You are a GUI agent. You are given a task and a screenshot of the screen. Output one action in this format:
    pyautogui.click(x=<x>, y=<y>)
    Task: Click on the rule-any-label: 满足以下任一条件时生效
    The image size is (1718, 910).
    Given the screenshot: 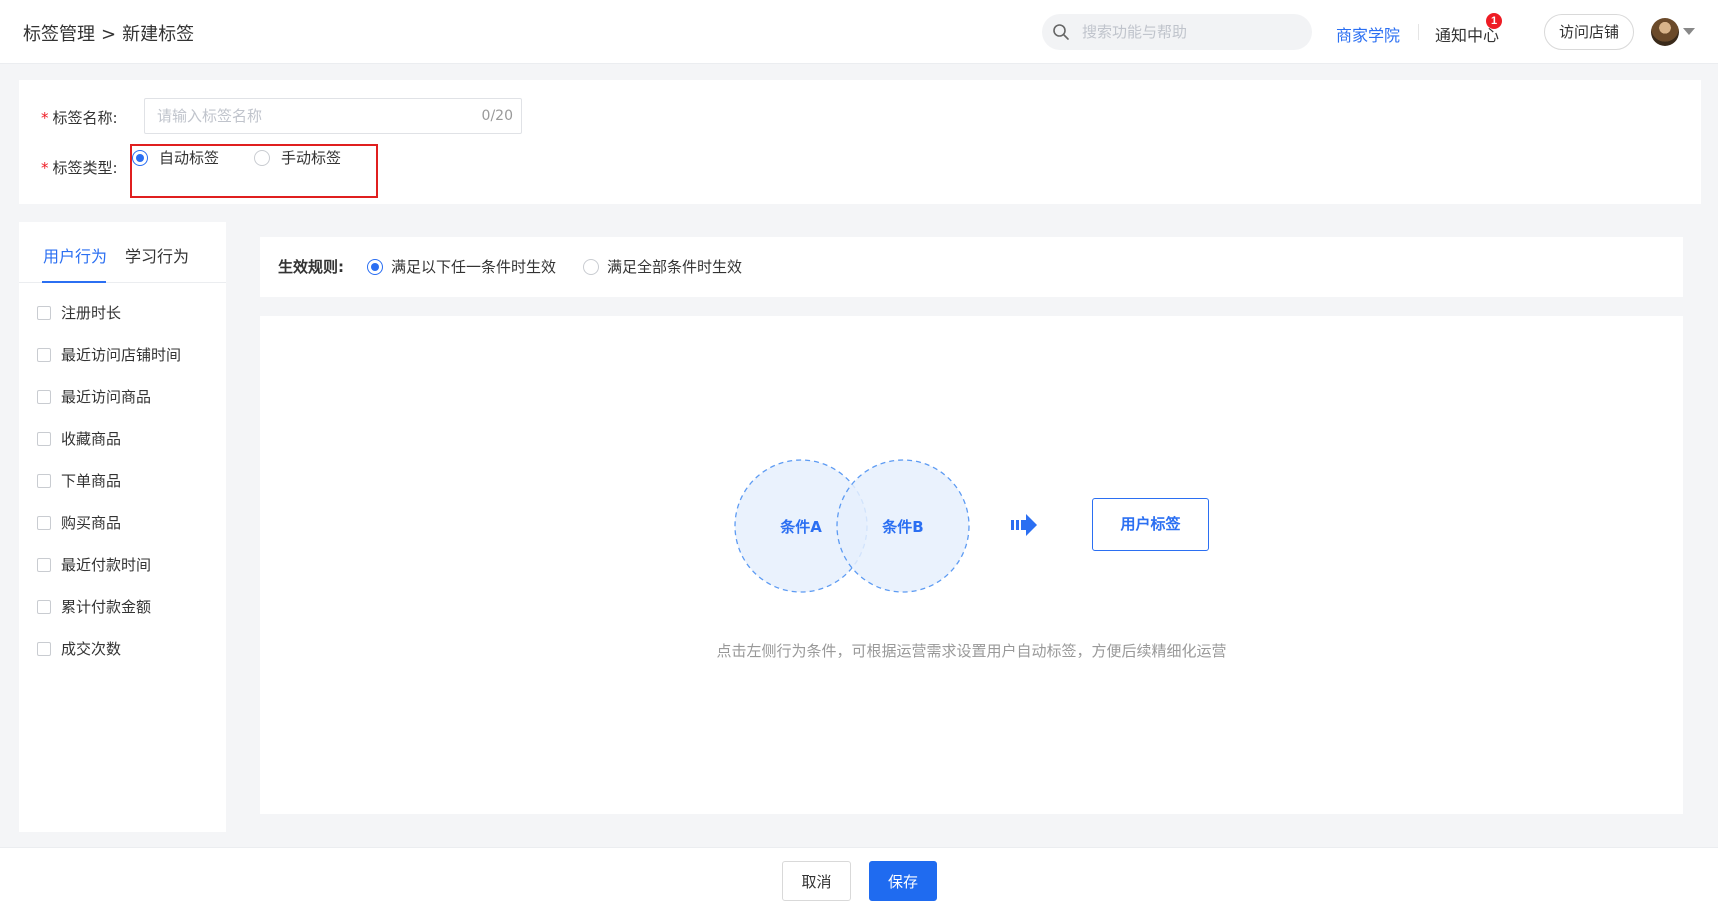 What is the action you would take?
    pyautogui.click(x=473, y=266)
    